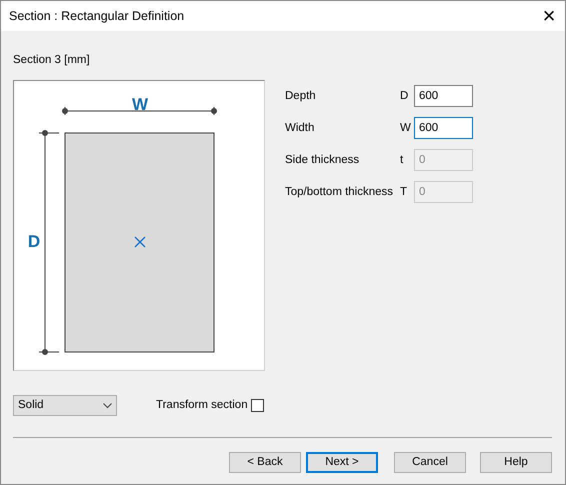 The width and height of the screenshot is (566, 485). I want to click on close-button: ×, so click(549, 16).